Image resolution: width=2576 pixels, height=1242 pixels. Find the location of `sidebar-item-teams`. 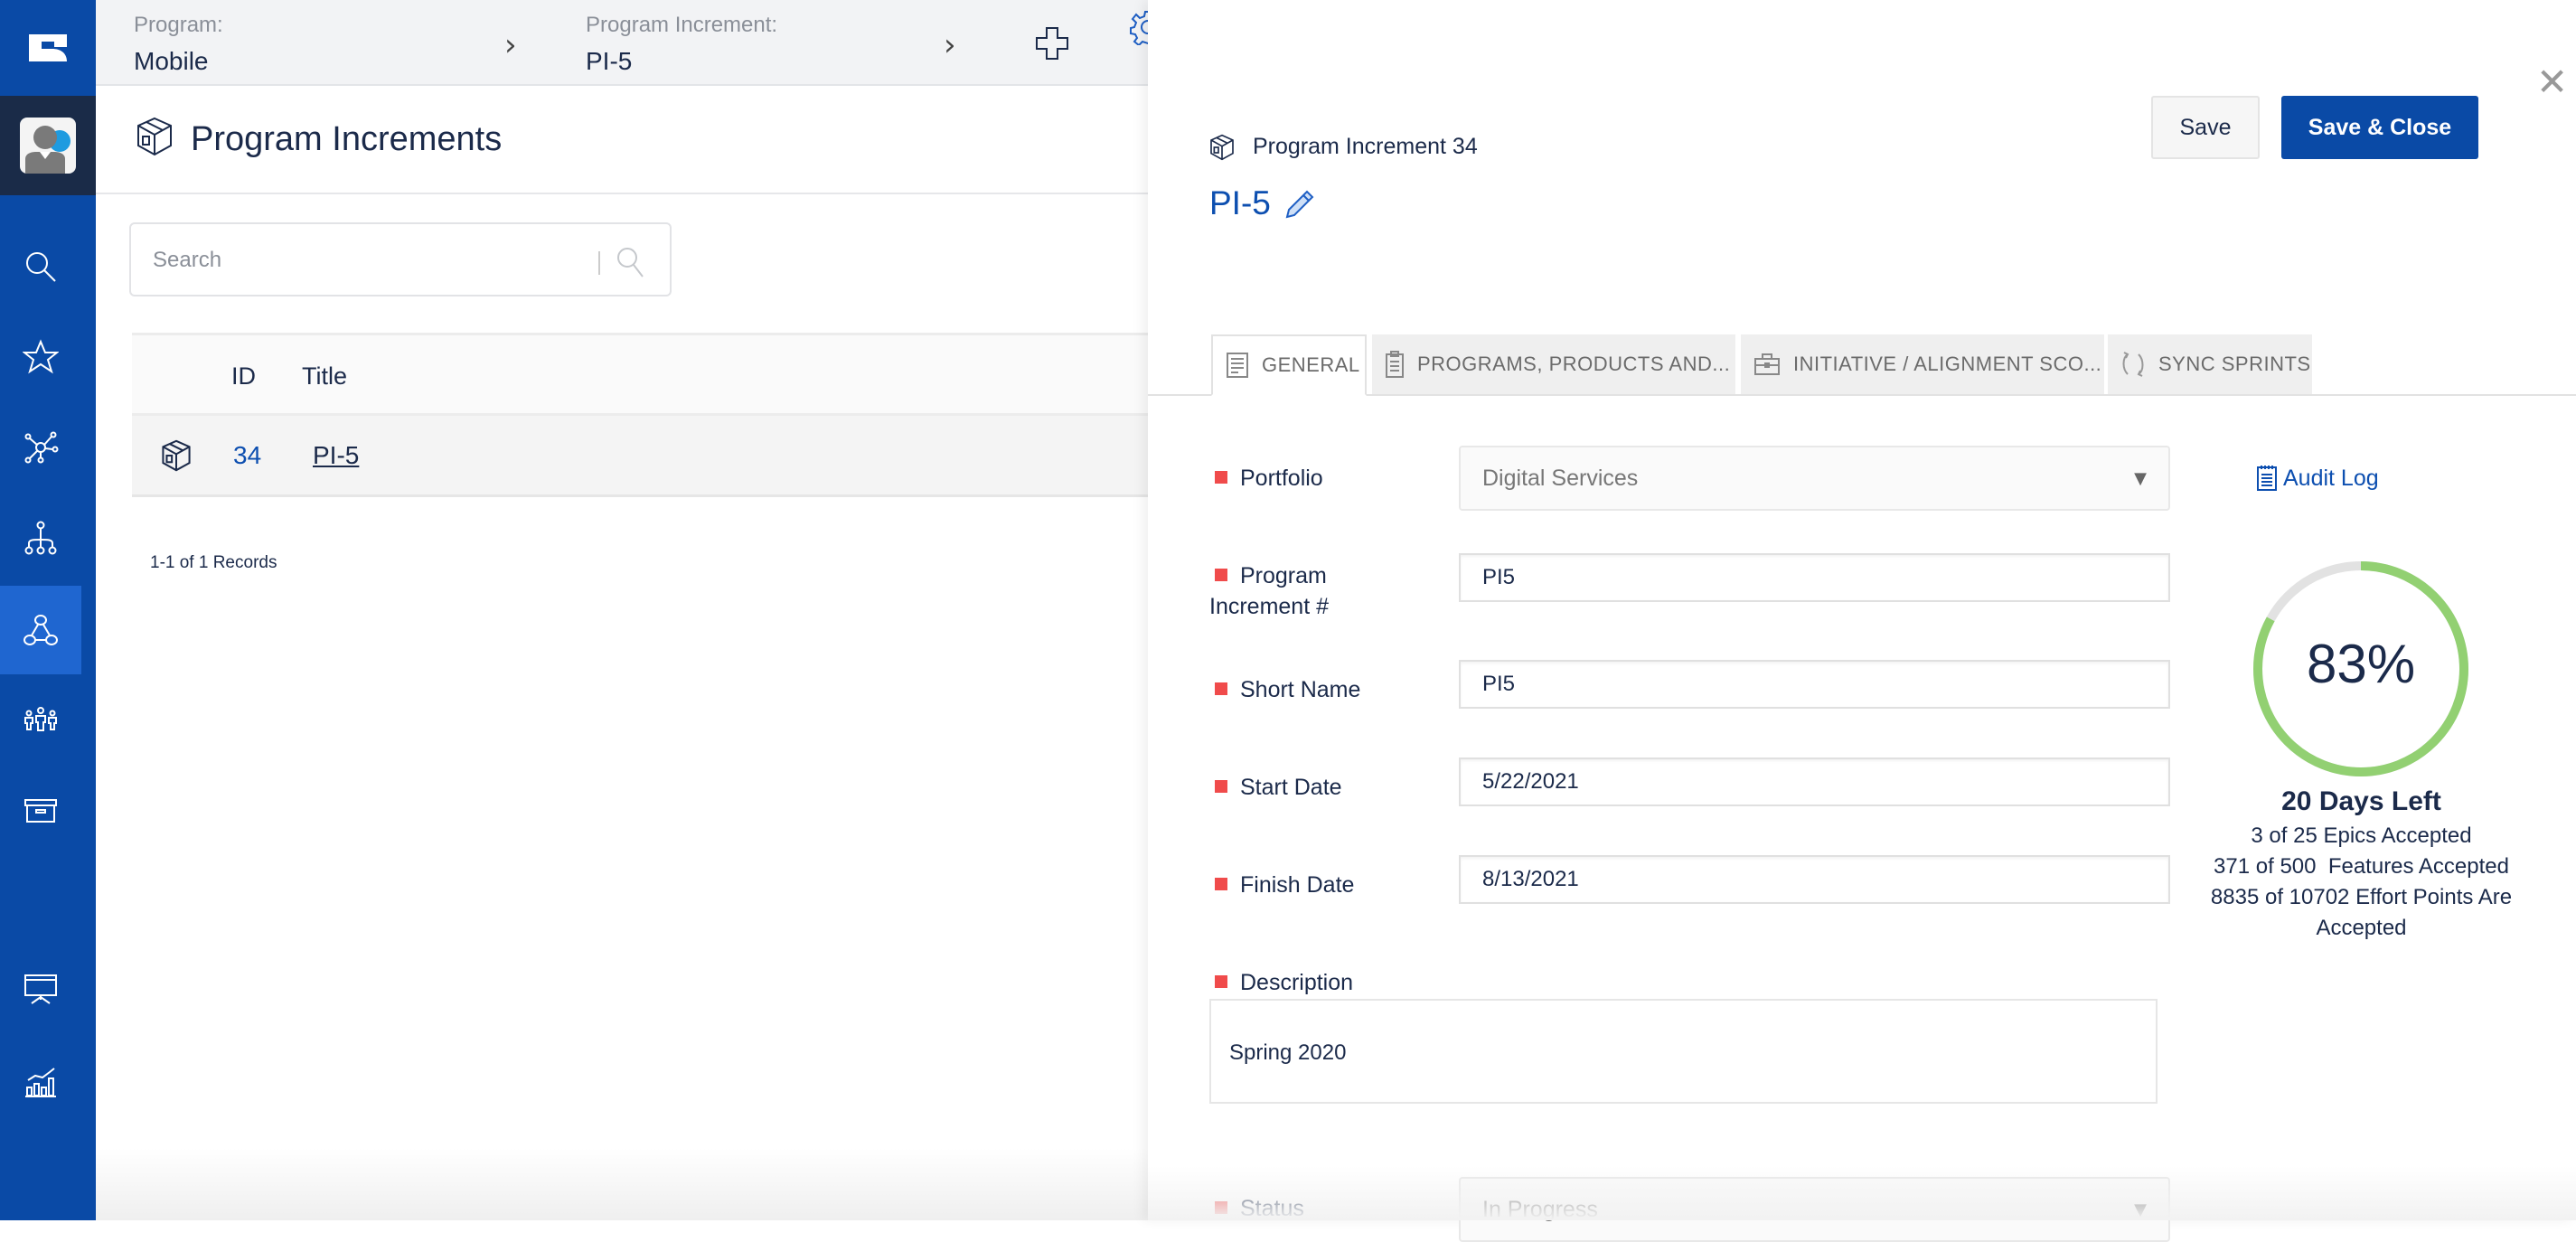

sidebar-item-teams is located at coordinates (40, 720).